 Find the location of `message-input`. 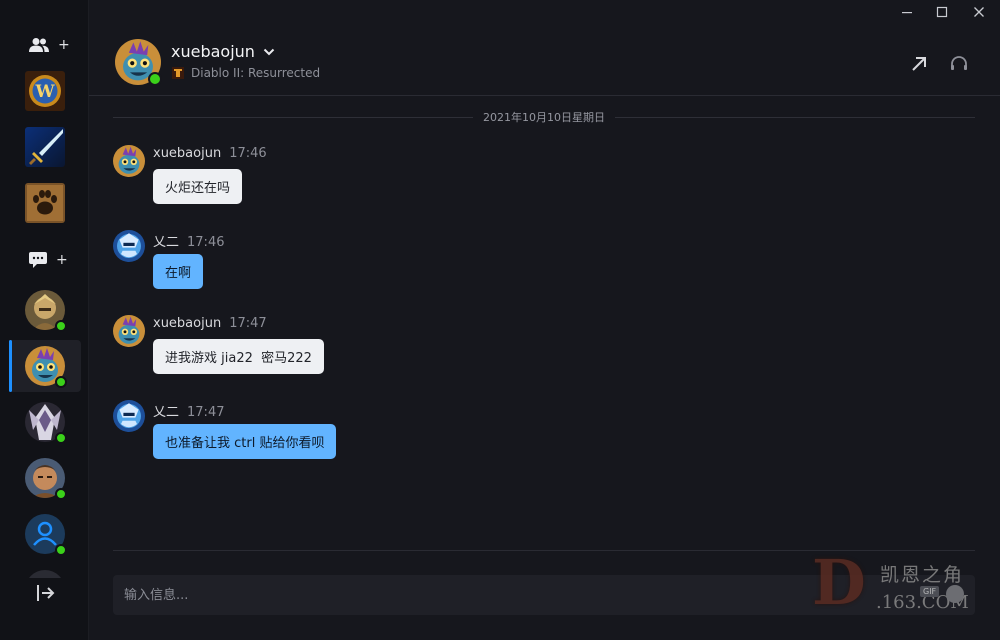

message-input is located at coordinates (544, 595).